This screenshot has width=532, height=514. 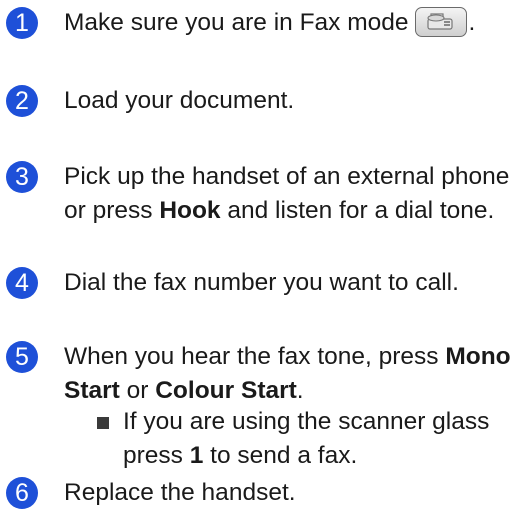 What do you see at coordinates (22, 23) in the screenshot?
I see `step-number-1: 1` at bounding box center [22, 23].